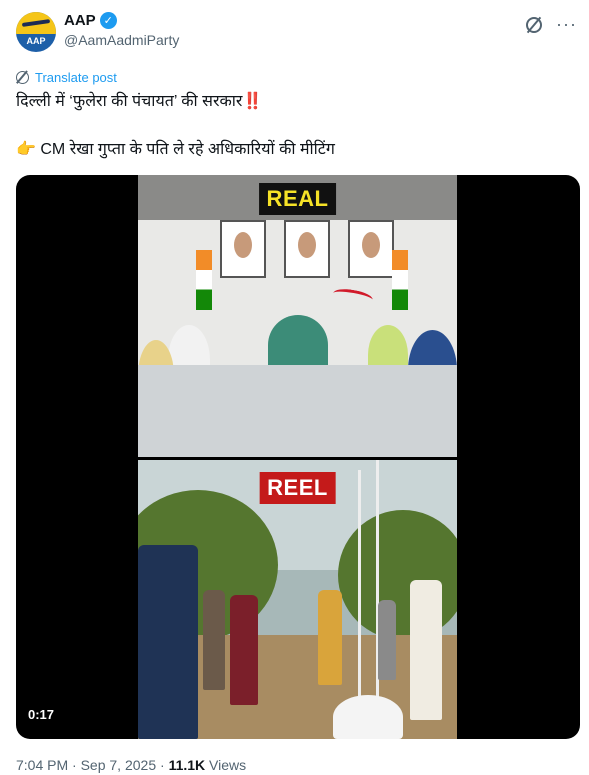  What do you see at coordinates (297, 32) in the screenshot?
I see `post-header: AAP AAP ✓ @AamAadmiParty ···` at bounding box center [297, 32].